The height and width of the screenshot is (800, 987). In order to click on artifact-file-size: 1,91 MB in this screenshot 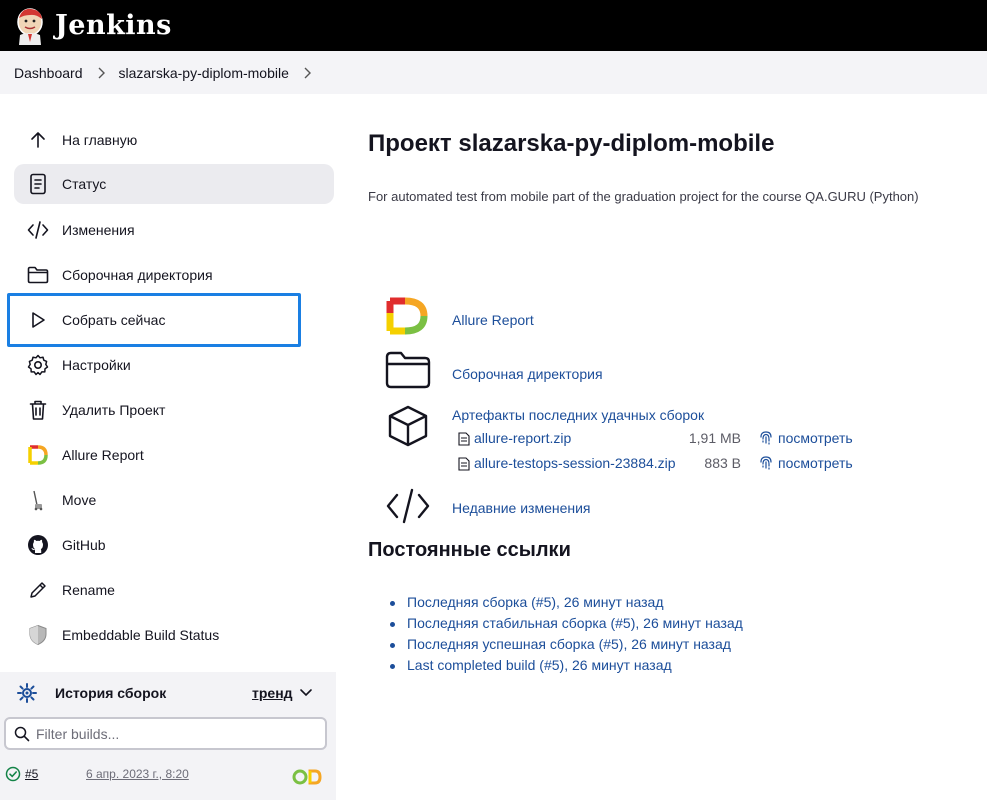, I will do `click(714, 438)`.